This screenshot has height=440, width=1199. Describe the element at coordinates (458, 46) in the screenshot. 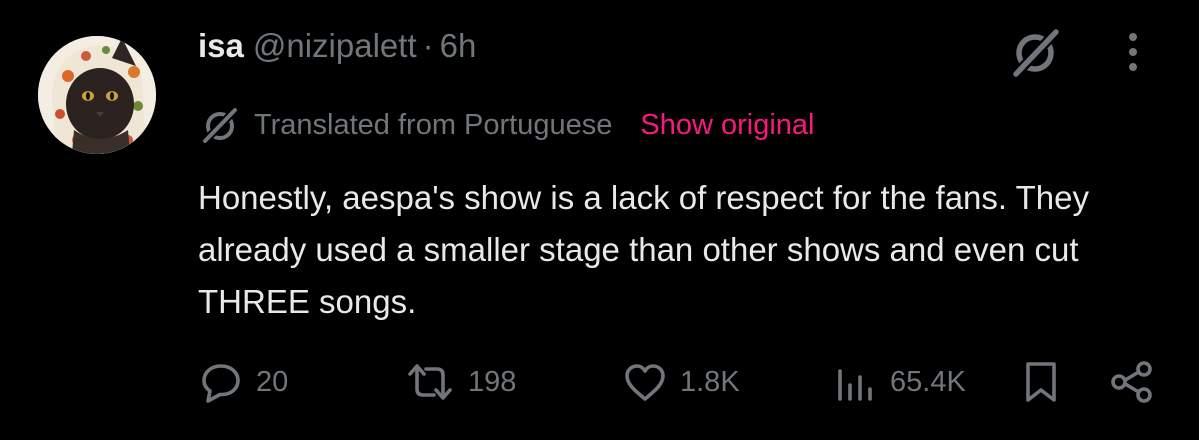

I see `timestamp: 6h` at that location.